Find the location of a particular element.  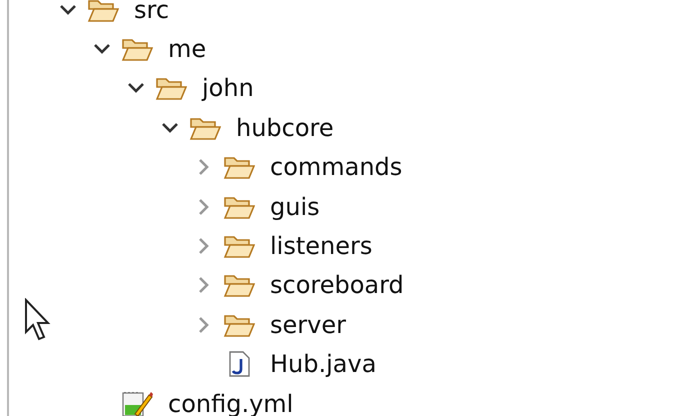

tree-item-label: me is located at coordinates (187, 49).